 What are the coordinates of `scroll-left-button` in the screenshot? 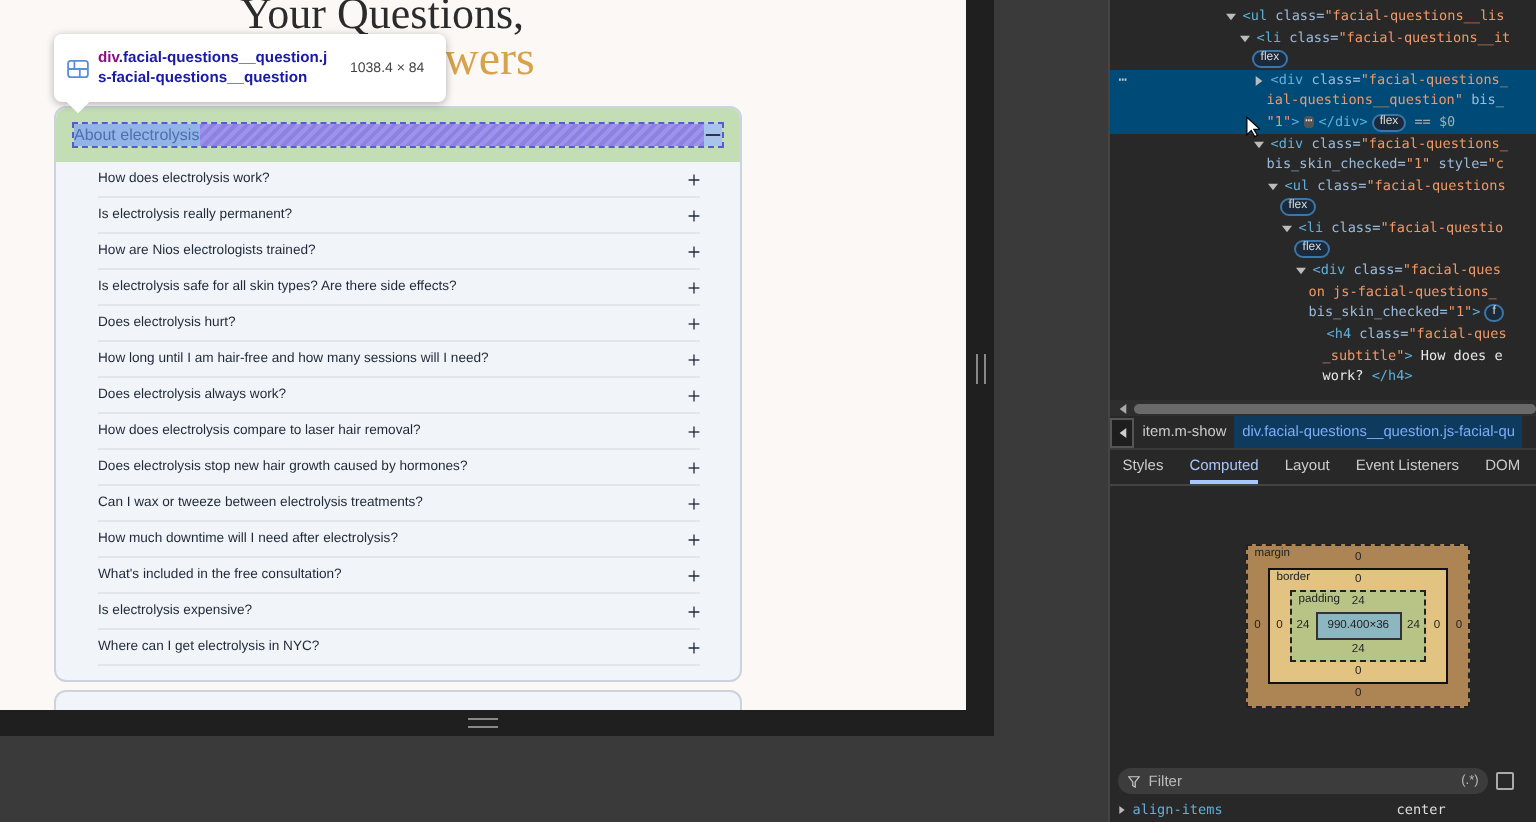 It's located at (1122, 432).